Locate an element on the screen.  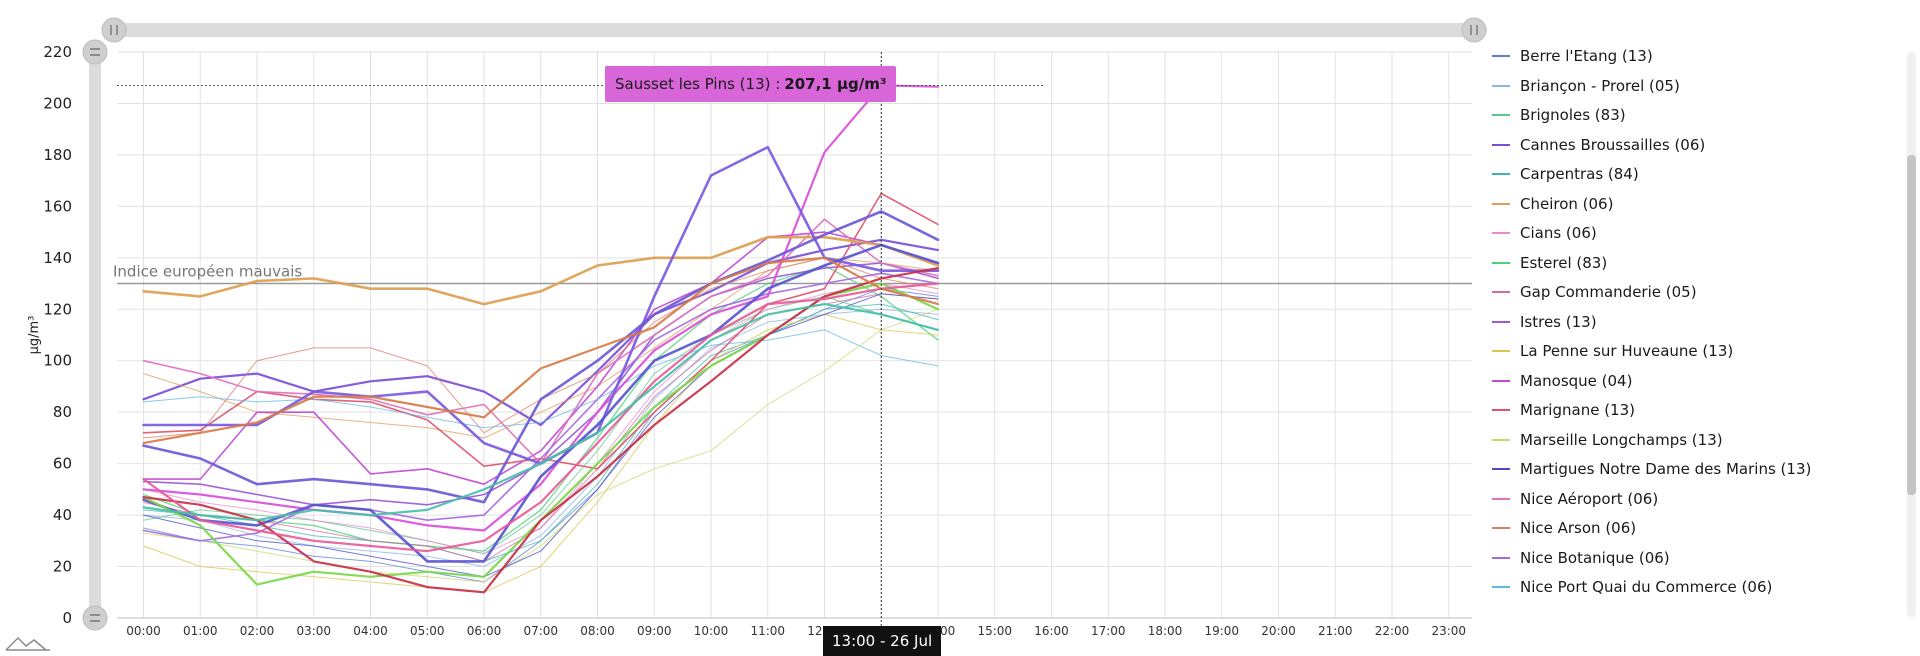
legend-item: Carpentras (84) is located at coordinates (1565, 174).